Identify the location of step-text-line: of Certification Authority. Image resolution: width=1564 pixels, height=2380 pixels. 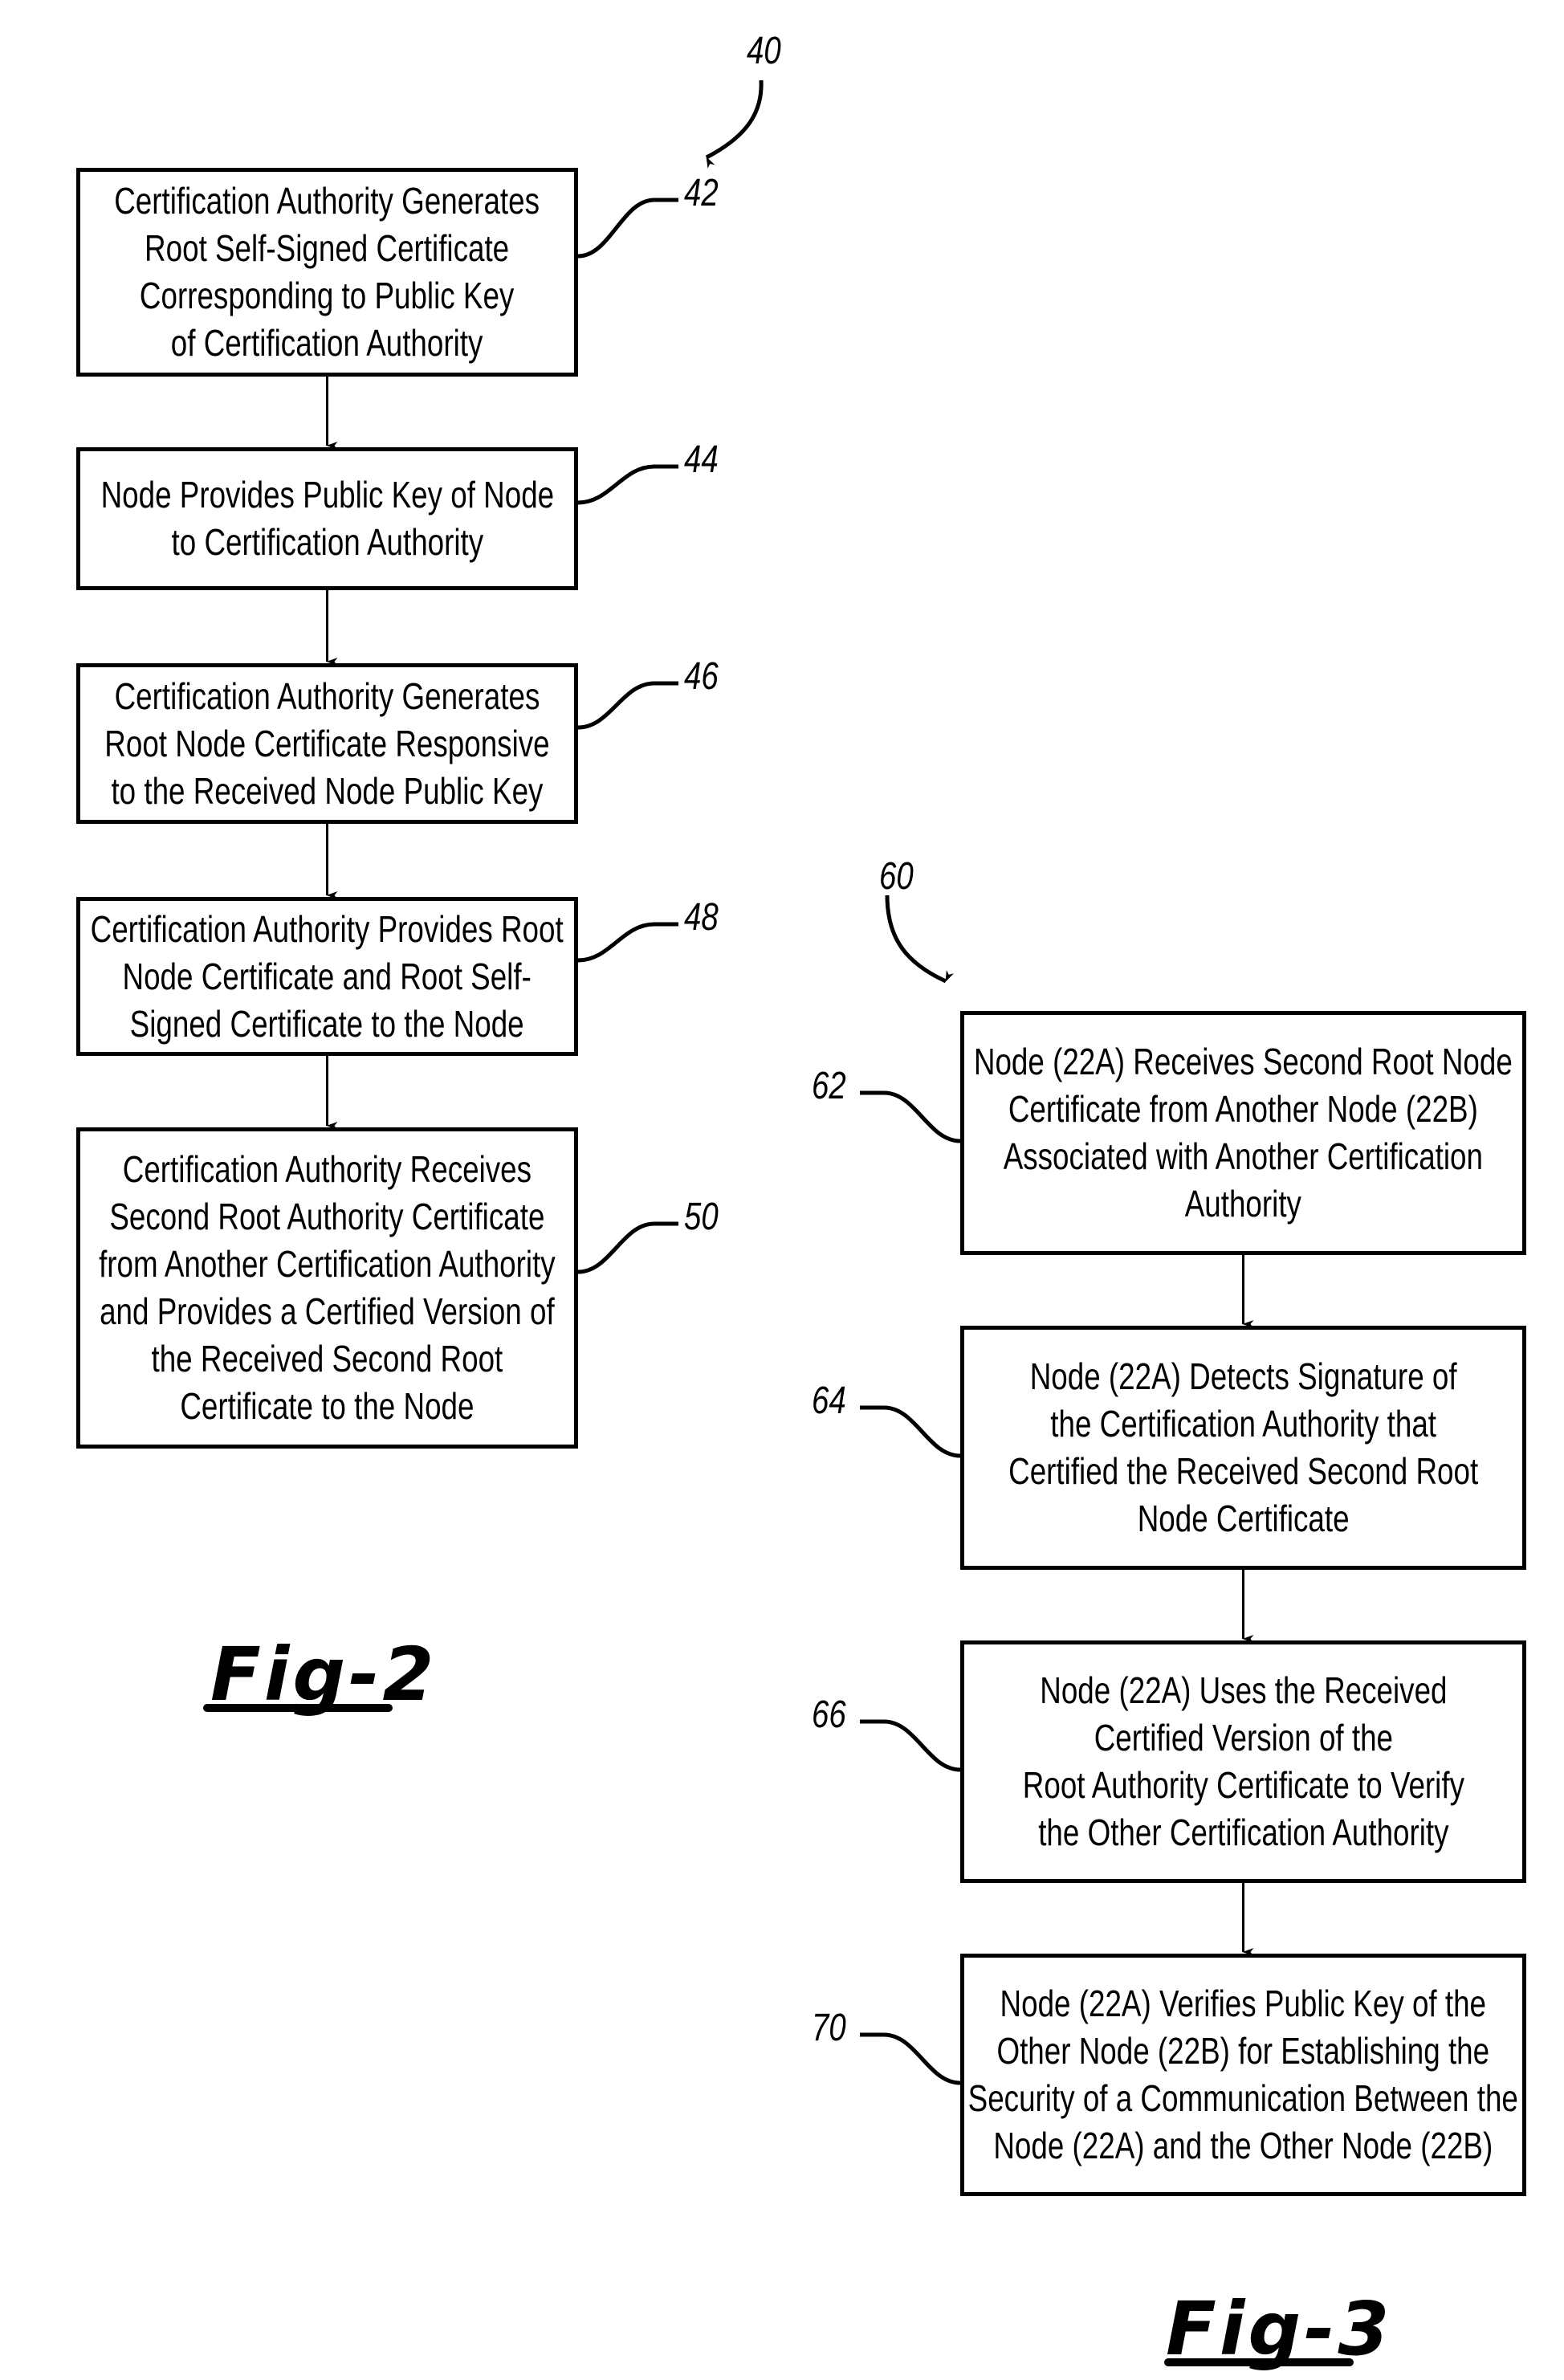
(327, 343).